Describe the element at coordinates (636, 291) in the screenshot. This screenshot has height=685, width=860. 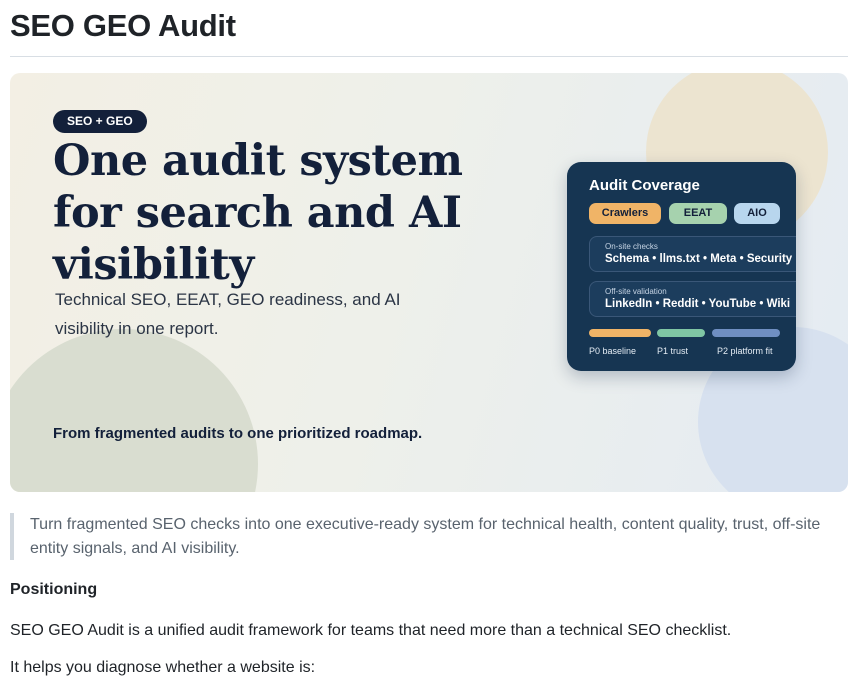
I see `offsite-validation-label: Off-site validation` at that location.